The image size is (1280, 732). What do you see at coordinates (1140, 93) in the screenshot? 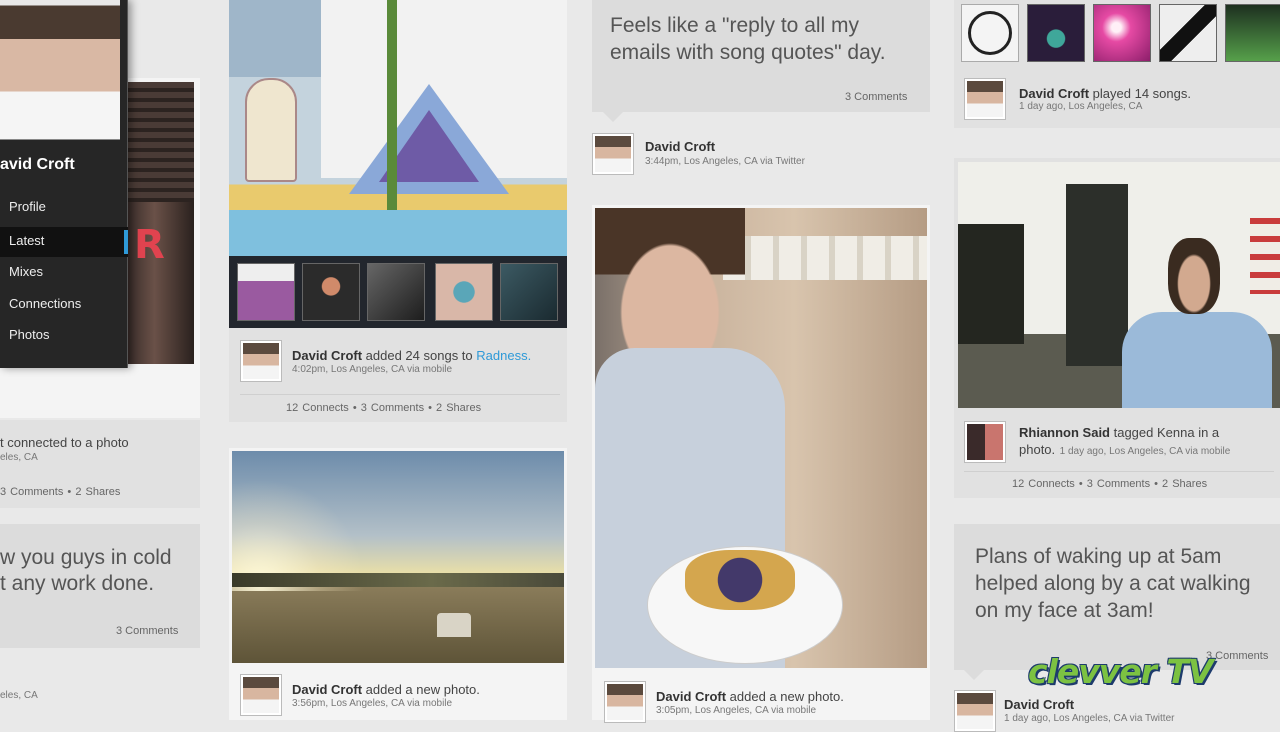
I see `post-action: played 14 songs.` at bounding box center [1140, 93].